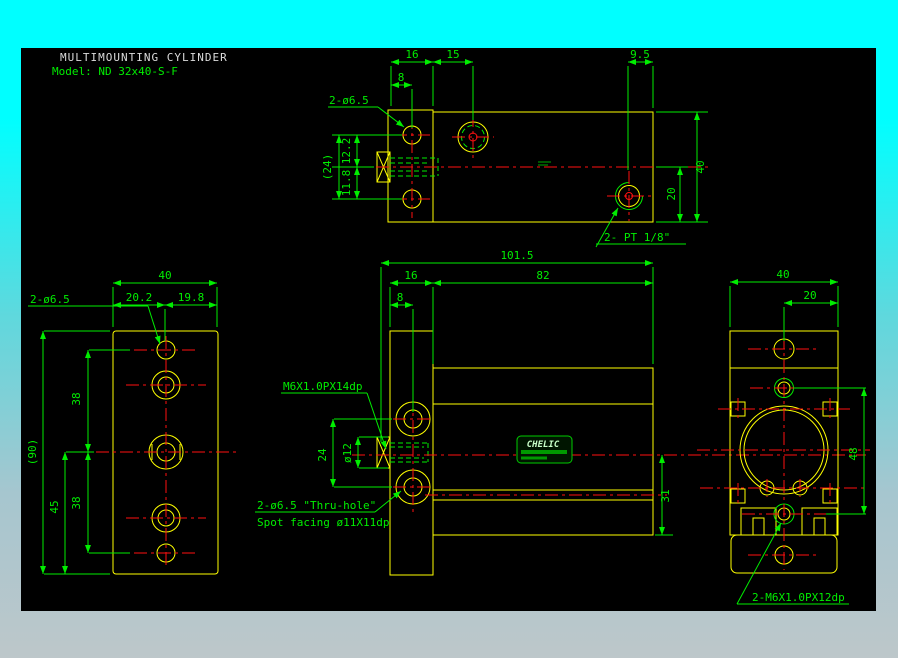 The image size is (898, 658). I want to click on logo-text: CHELIC, so click(543, 445).